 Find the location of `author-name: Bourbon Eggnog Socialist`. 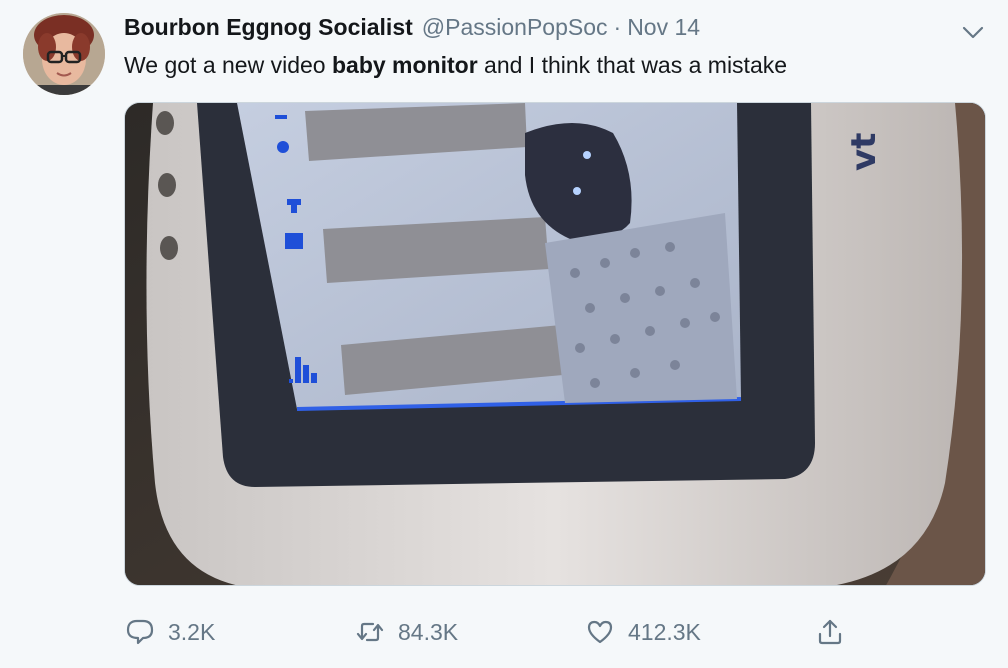

author-name: Bourbon Eggnog Socialist is located at coordinates (268, 27).